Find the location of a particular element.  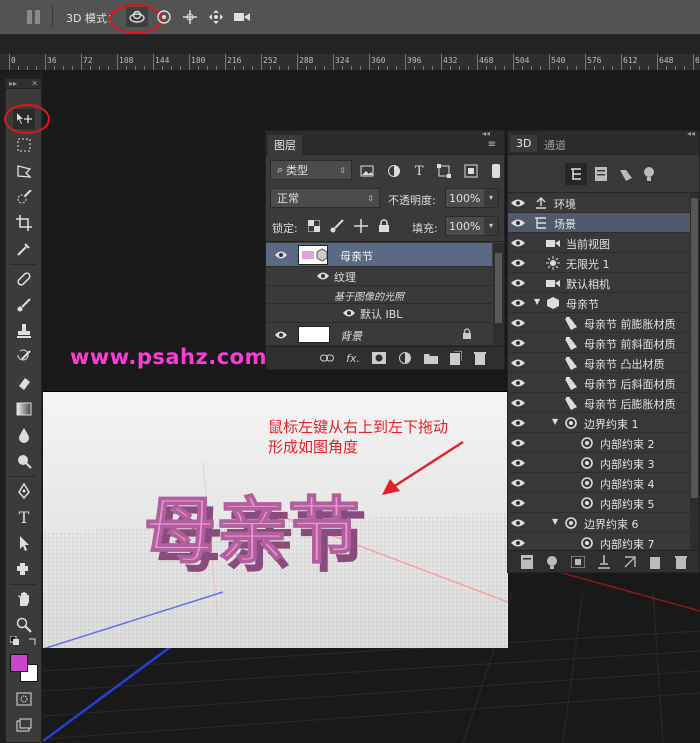

adjustment-layer-icon is located at coordinates (405, 358).